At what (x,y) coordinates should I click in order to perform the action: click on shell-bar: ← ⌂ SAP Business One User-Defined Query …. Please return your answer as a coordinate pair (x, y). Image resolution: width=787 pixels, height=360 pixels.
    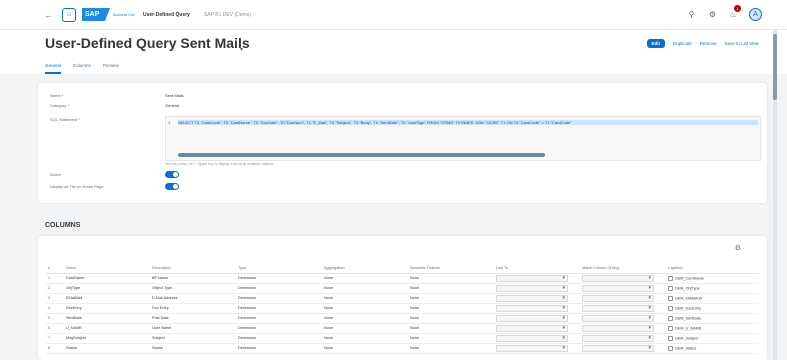
    Looking at the image, I should click on (393, 15).